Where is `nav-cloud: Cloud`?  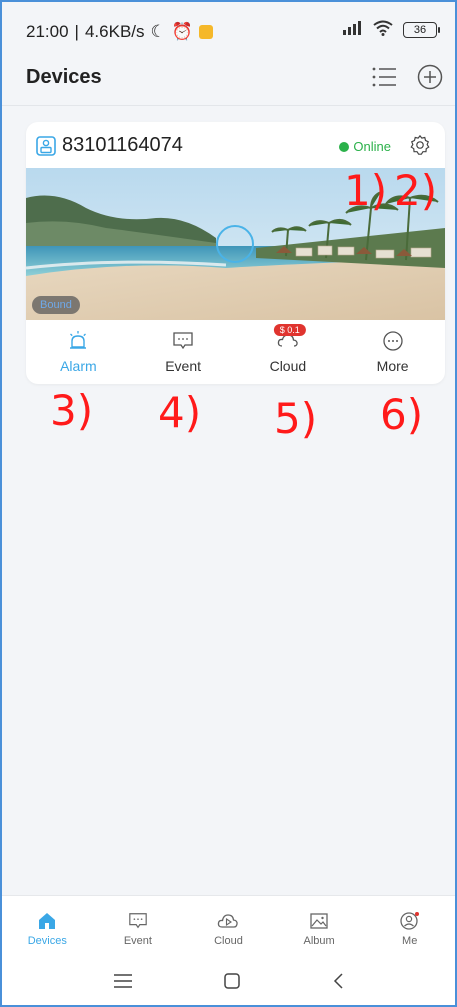
nav-cloud: Cloud is located at coordinates (228, 929).